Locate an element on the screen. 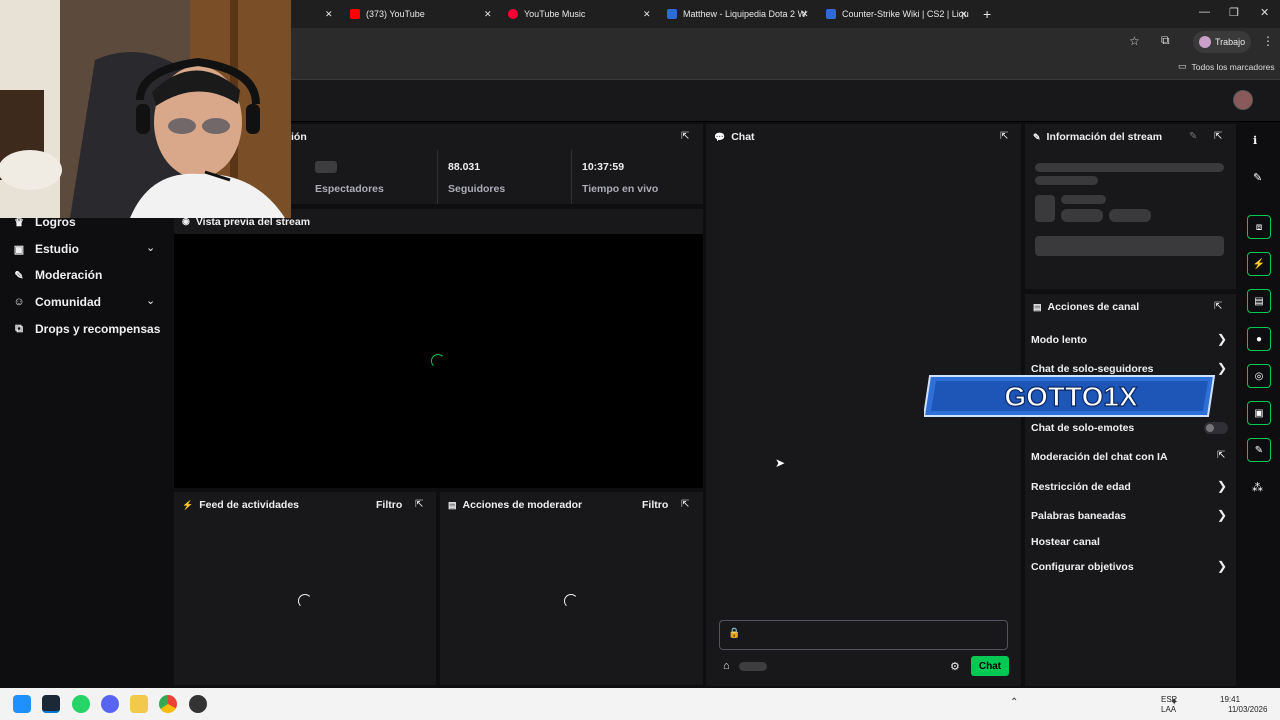 The width and height of the screenshot is (1280, 720). language-bottom: LAA is located at coordinates (1168, 709).